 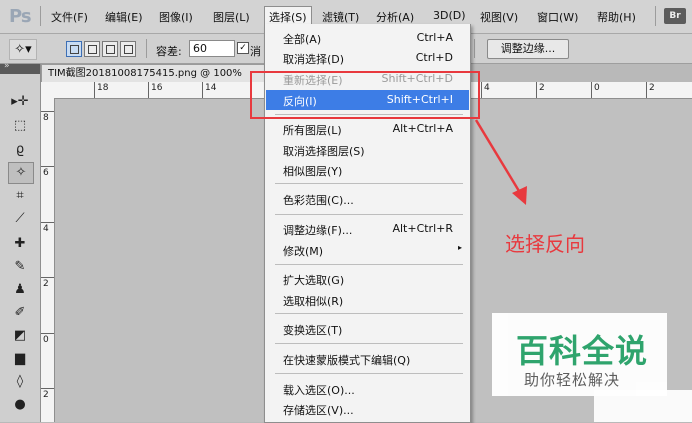 I want to click on watermark: 百科全说 助你轻松解决, so click(x=579, y=354).